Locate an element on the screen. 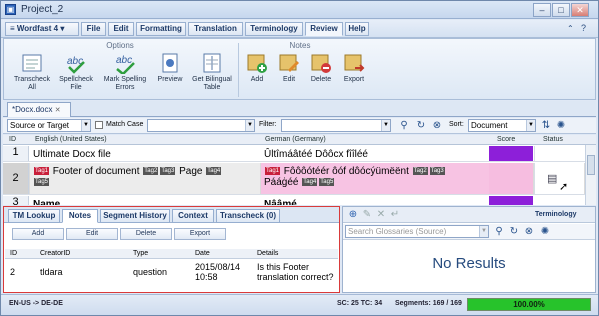 This screenshot has height=316, width=599. mark-spelling-errors-button: abc Mark Spelling Errors is located at coordinates (125, 75).